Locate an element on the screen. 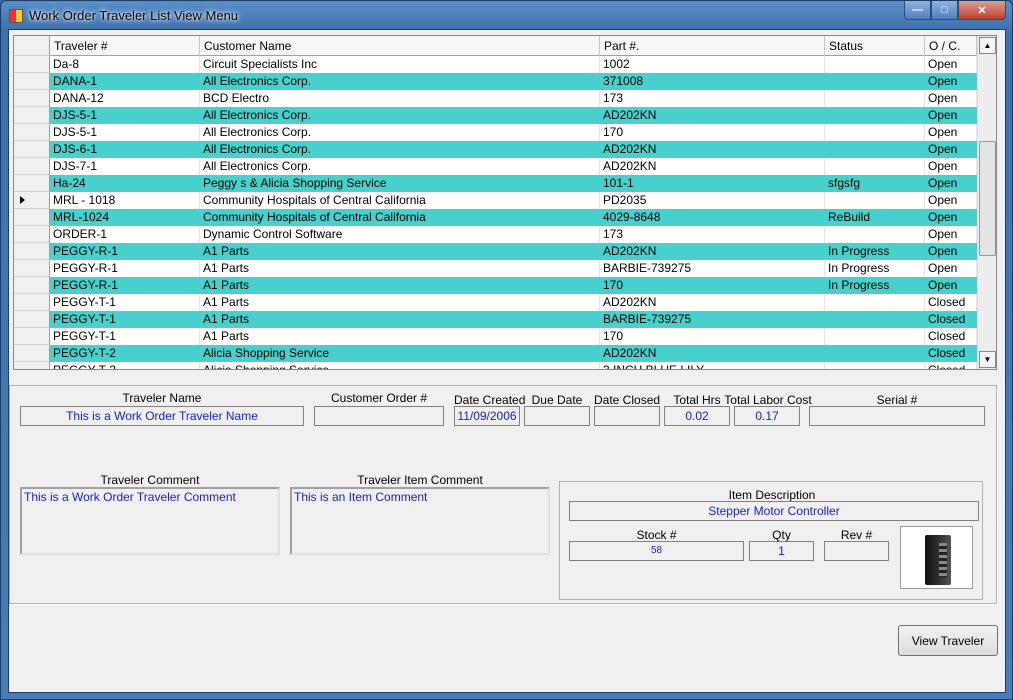  column-header-traveler: Traveler # is located at coordinates (125, 46).